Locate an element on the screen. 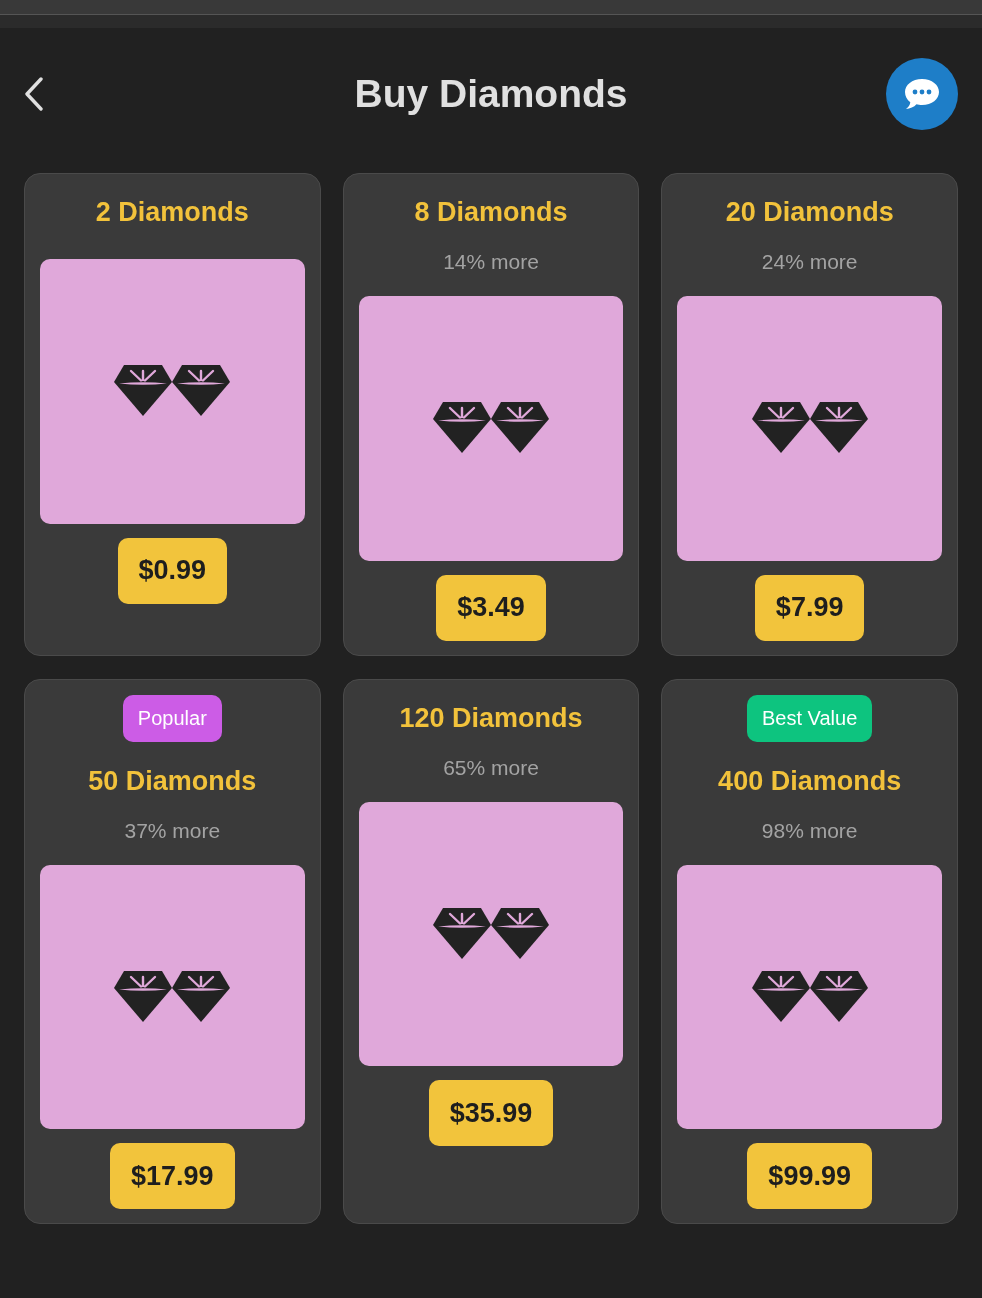  product-card: 8 Diamonds 14% more $3.49 is located at coordinates (491, 414).